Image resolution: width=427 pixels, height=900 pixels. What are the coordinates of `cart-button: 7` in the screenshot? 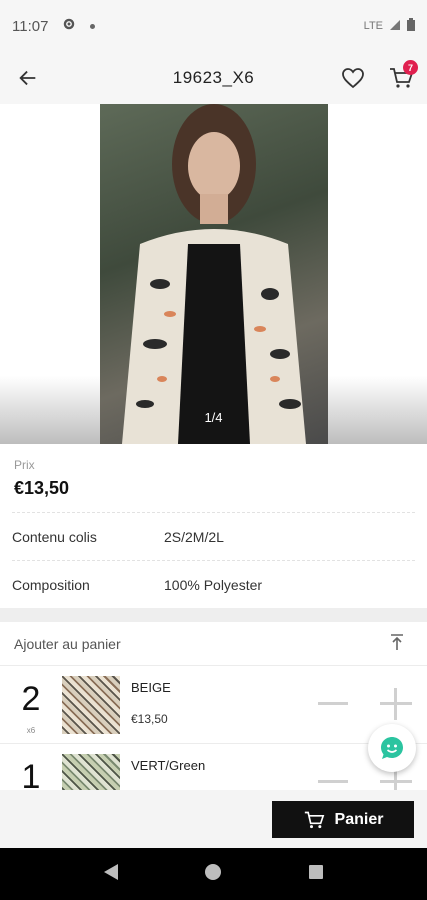 It's located at (401, 78).